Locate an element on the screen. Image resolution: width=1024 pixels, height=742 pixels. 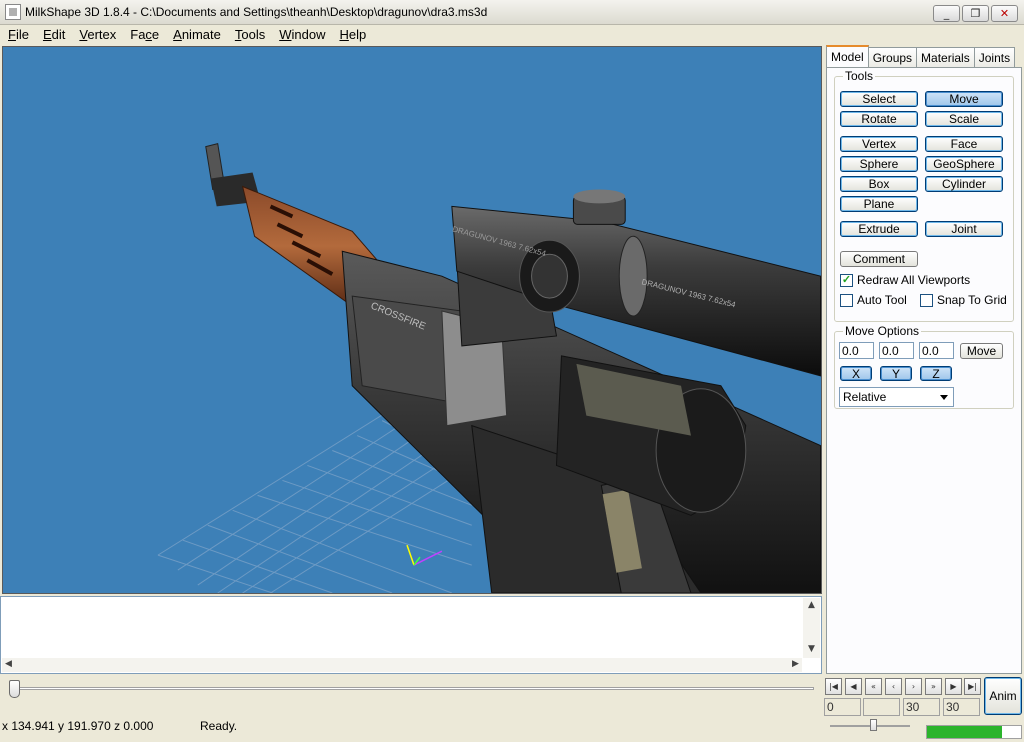
select-button: Select is located at coordinates (879, 99).